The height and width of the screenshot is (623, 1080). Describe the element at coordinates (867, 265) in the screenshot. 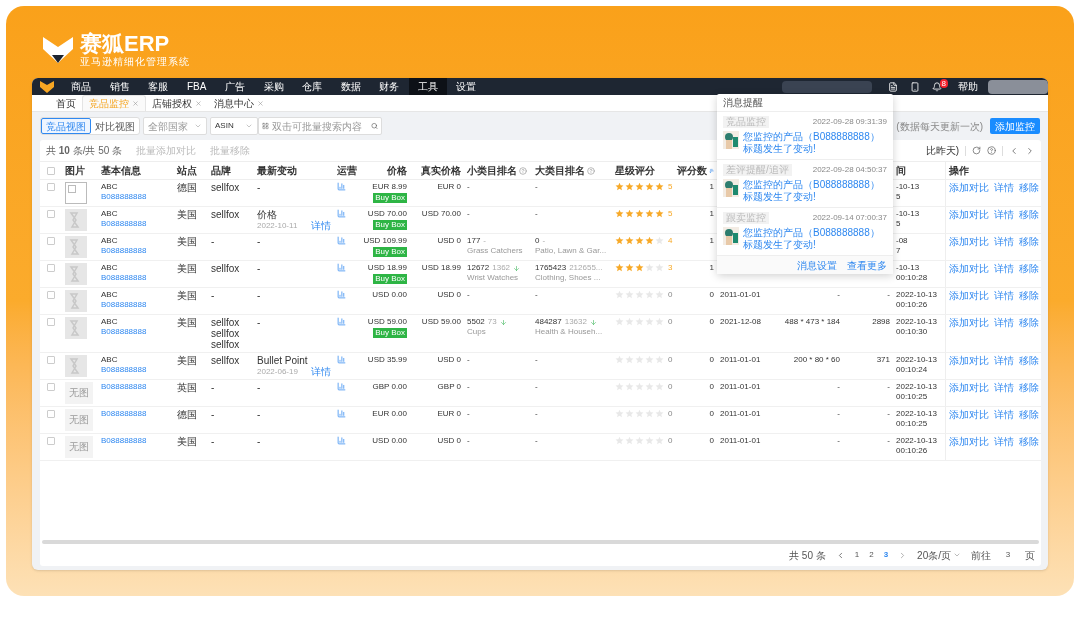

I see `popup-action-link: 查看更多` at that location.